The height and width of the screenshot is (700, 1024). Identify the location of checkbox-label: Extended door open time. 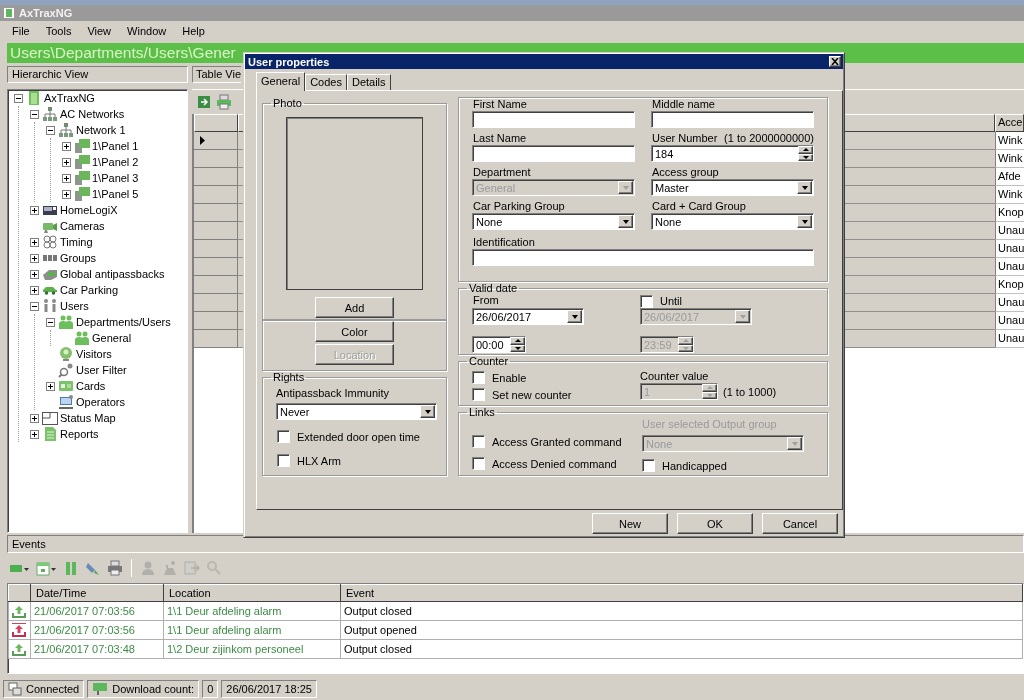
(358, 436).